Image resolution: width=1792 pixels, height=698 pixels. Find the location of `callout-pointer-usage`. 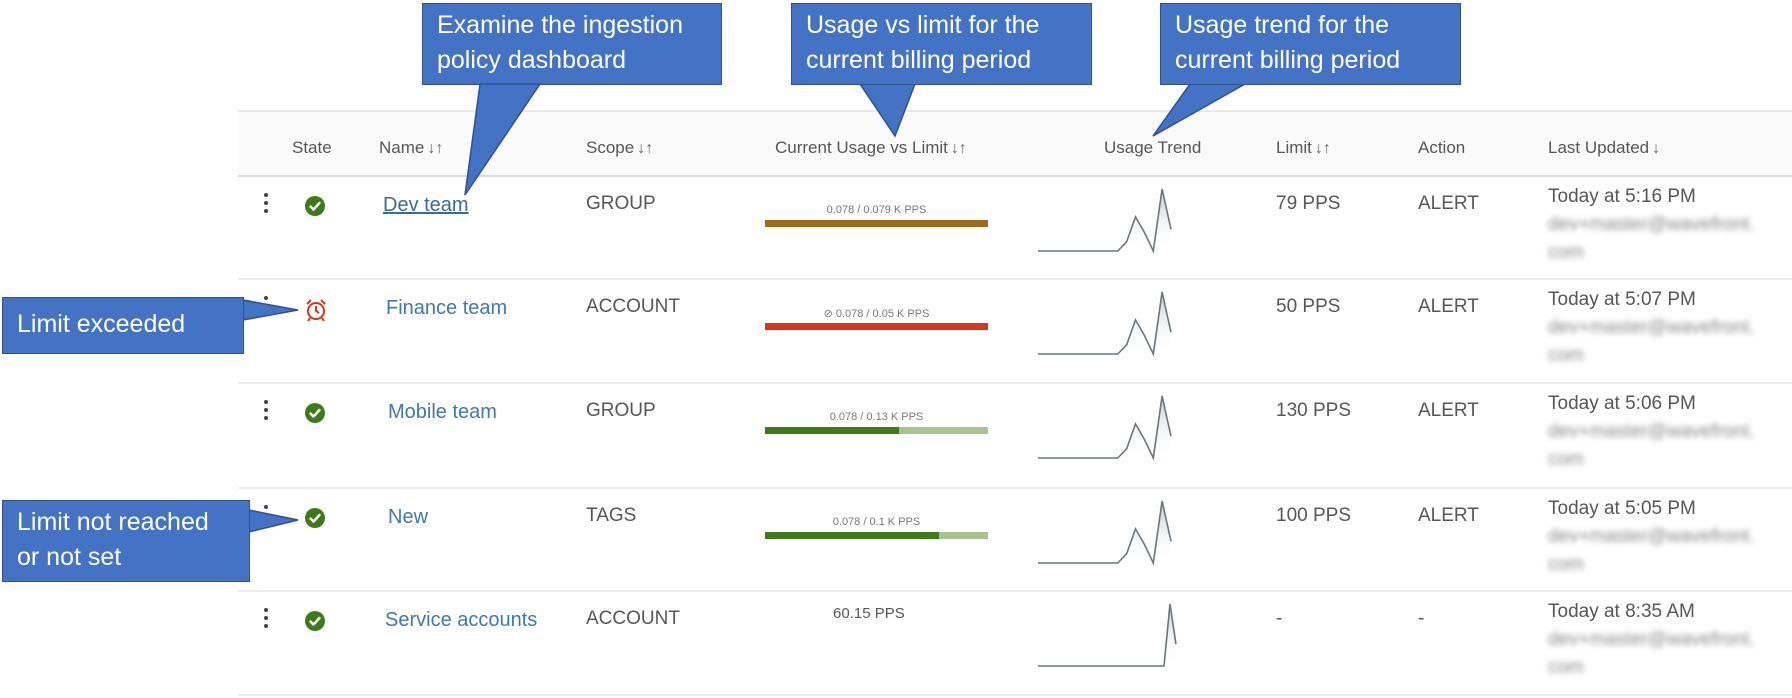

callout-pointer-usage is located at coordinates (887, 110).